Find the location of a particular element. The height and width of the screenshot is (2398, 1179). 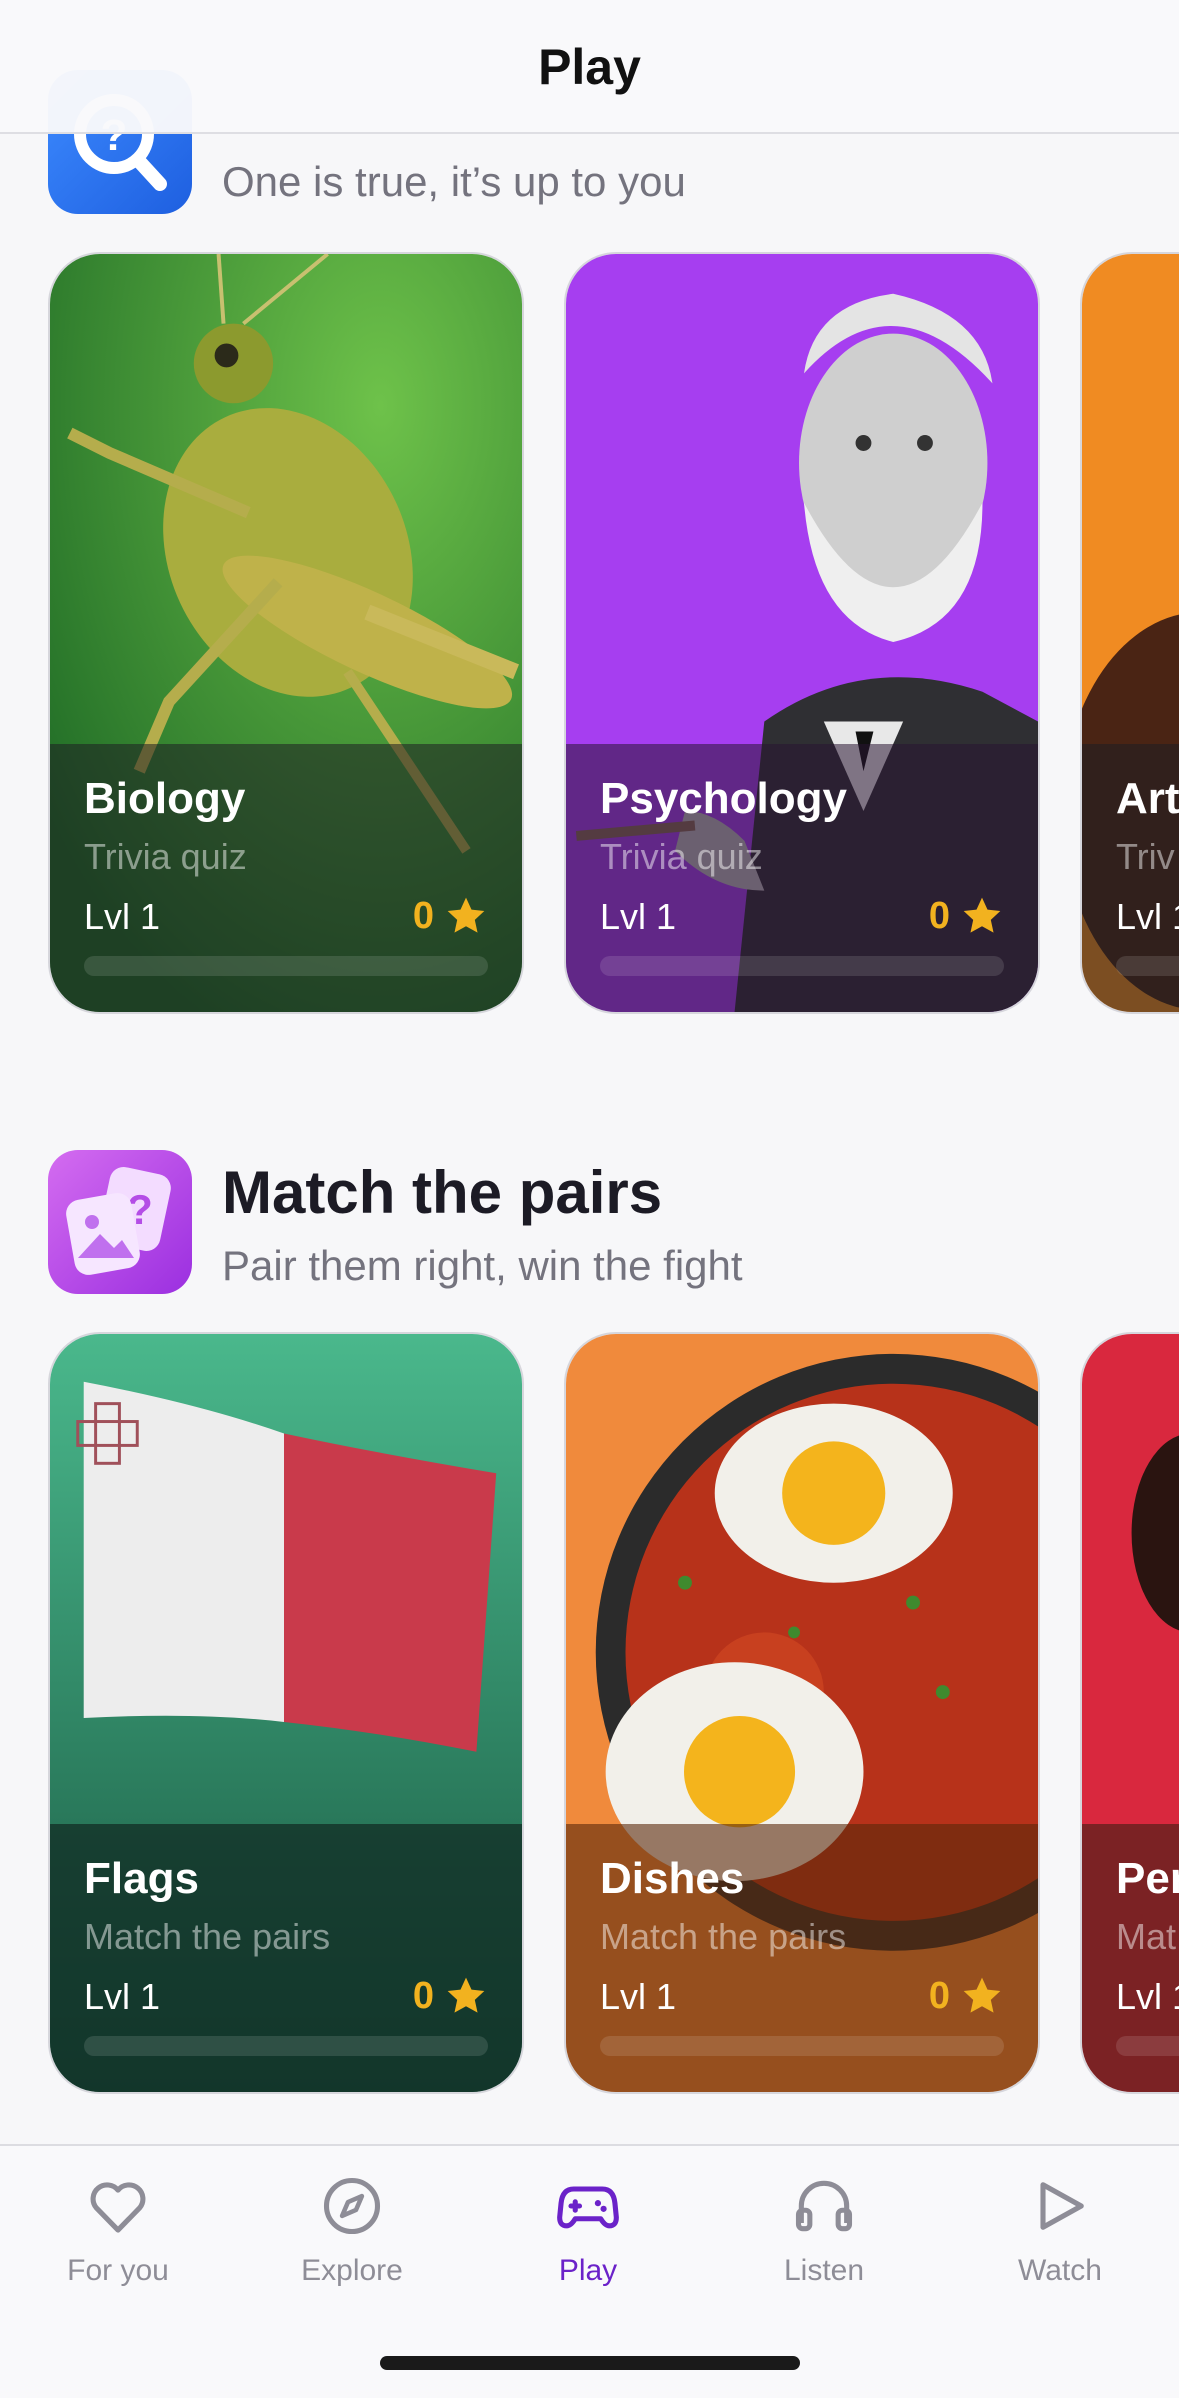

card-info-panel: Dishes Match the pairs Lvl 1 0 is located at coordinates (802, 1958).